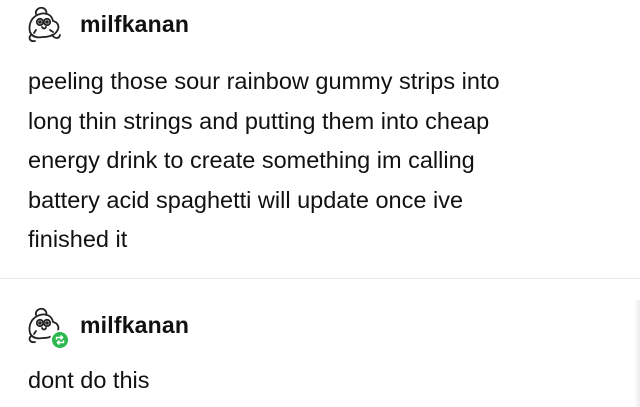  I want to click on post-body-line: finished it, so click(78, 239).